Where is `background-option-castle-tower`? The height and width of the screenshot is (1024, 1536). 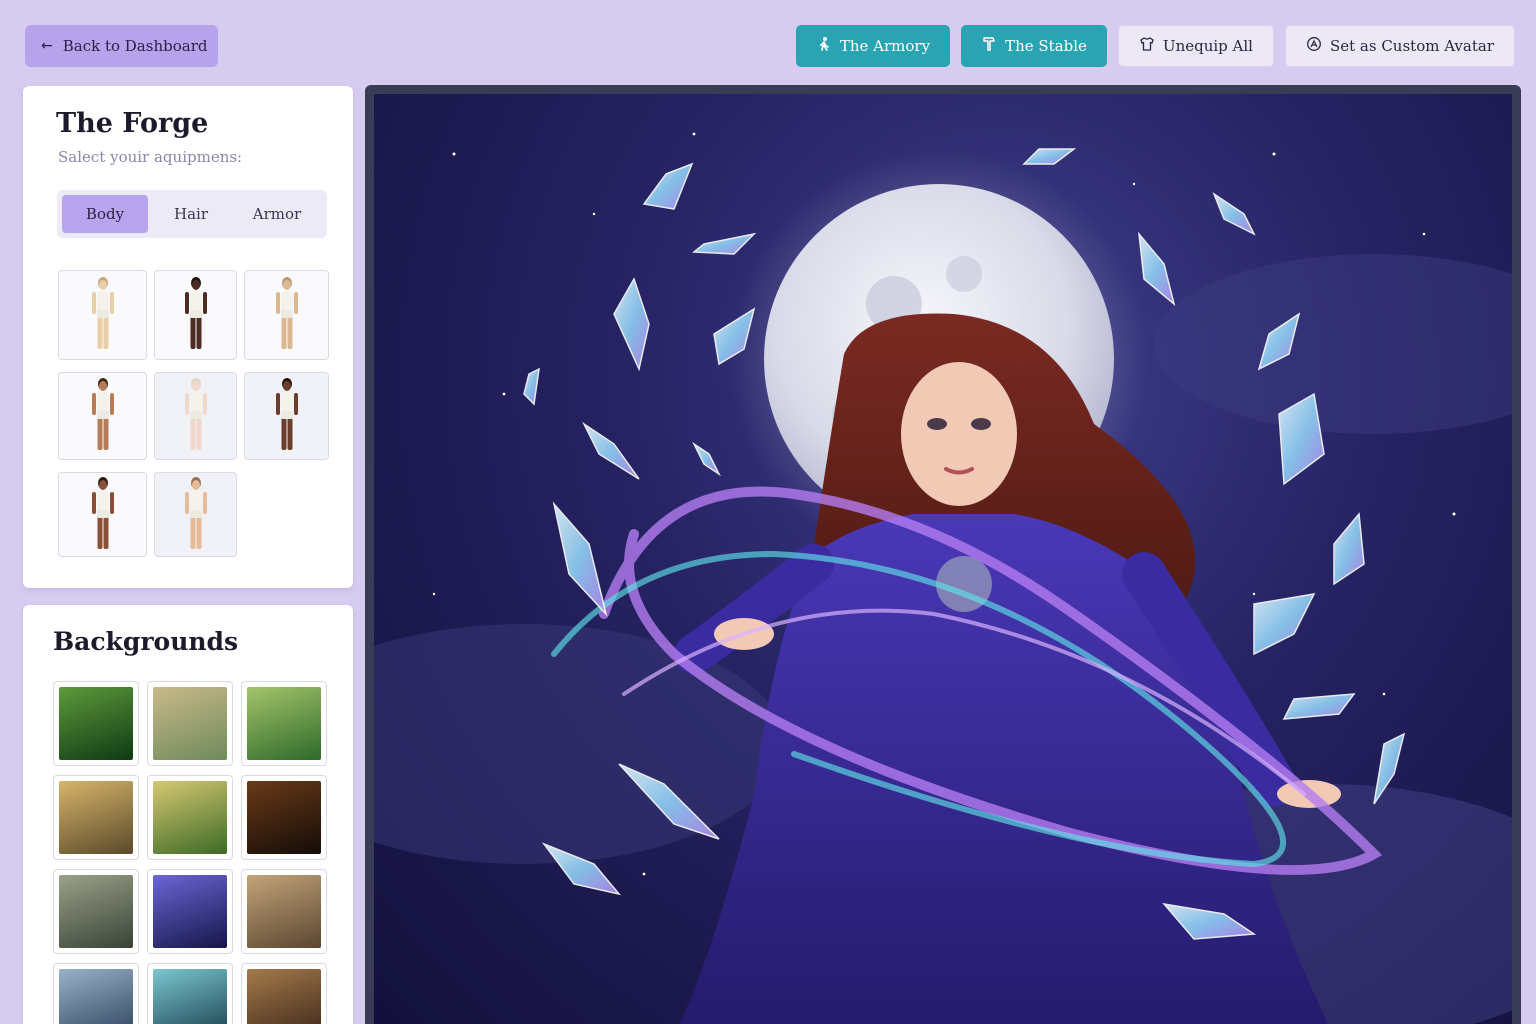
background-option-castle-tower is located at coordinates (96, 993).